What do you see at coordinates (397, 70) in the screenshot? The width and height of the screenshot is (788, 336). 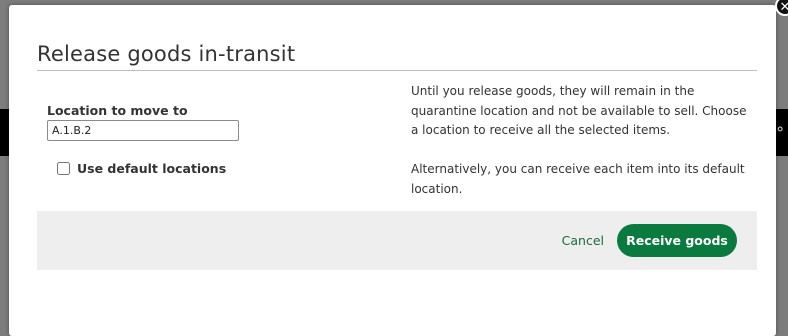 I see `title-divider` at bounding box center [397, 70].